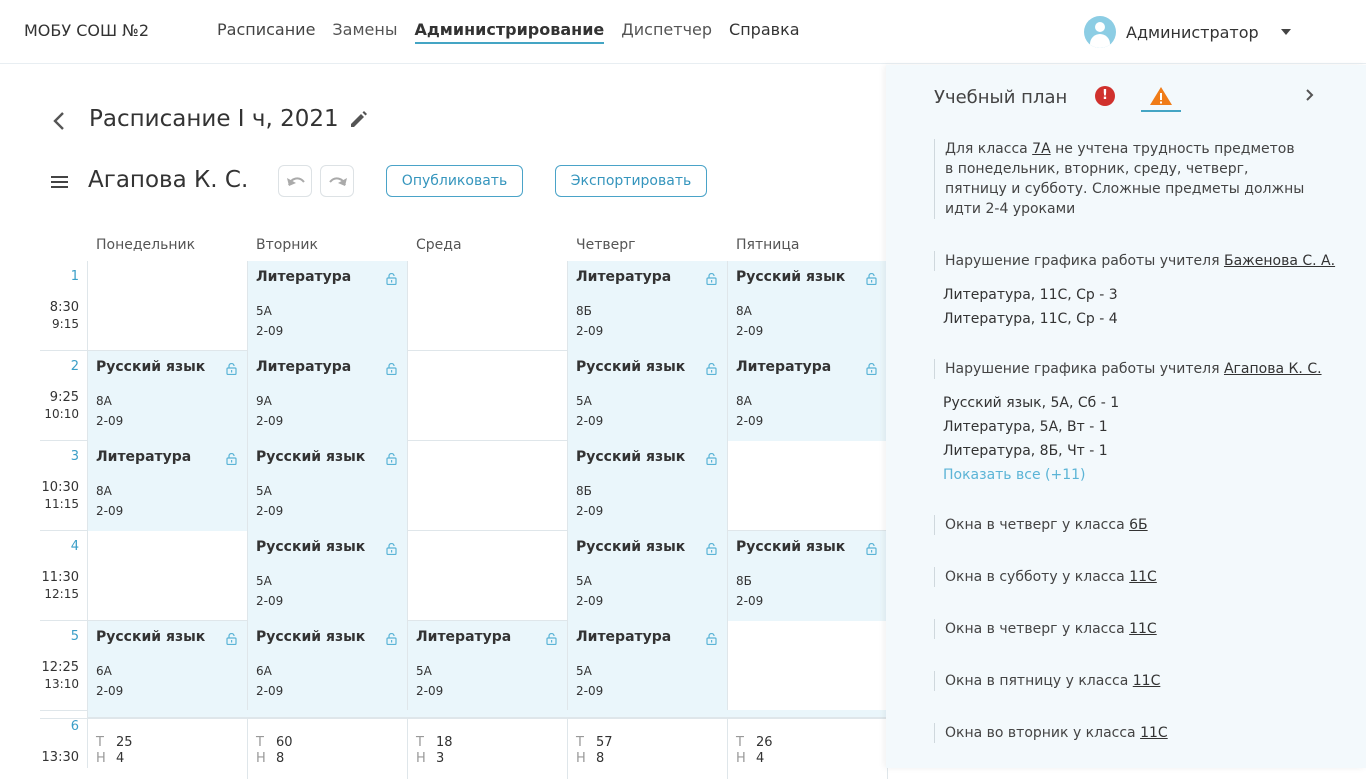  Describe the element at coordinates (509, 32) in the screenshot. I see `nav-administration: Администрирование` at that location.